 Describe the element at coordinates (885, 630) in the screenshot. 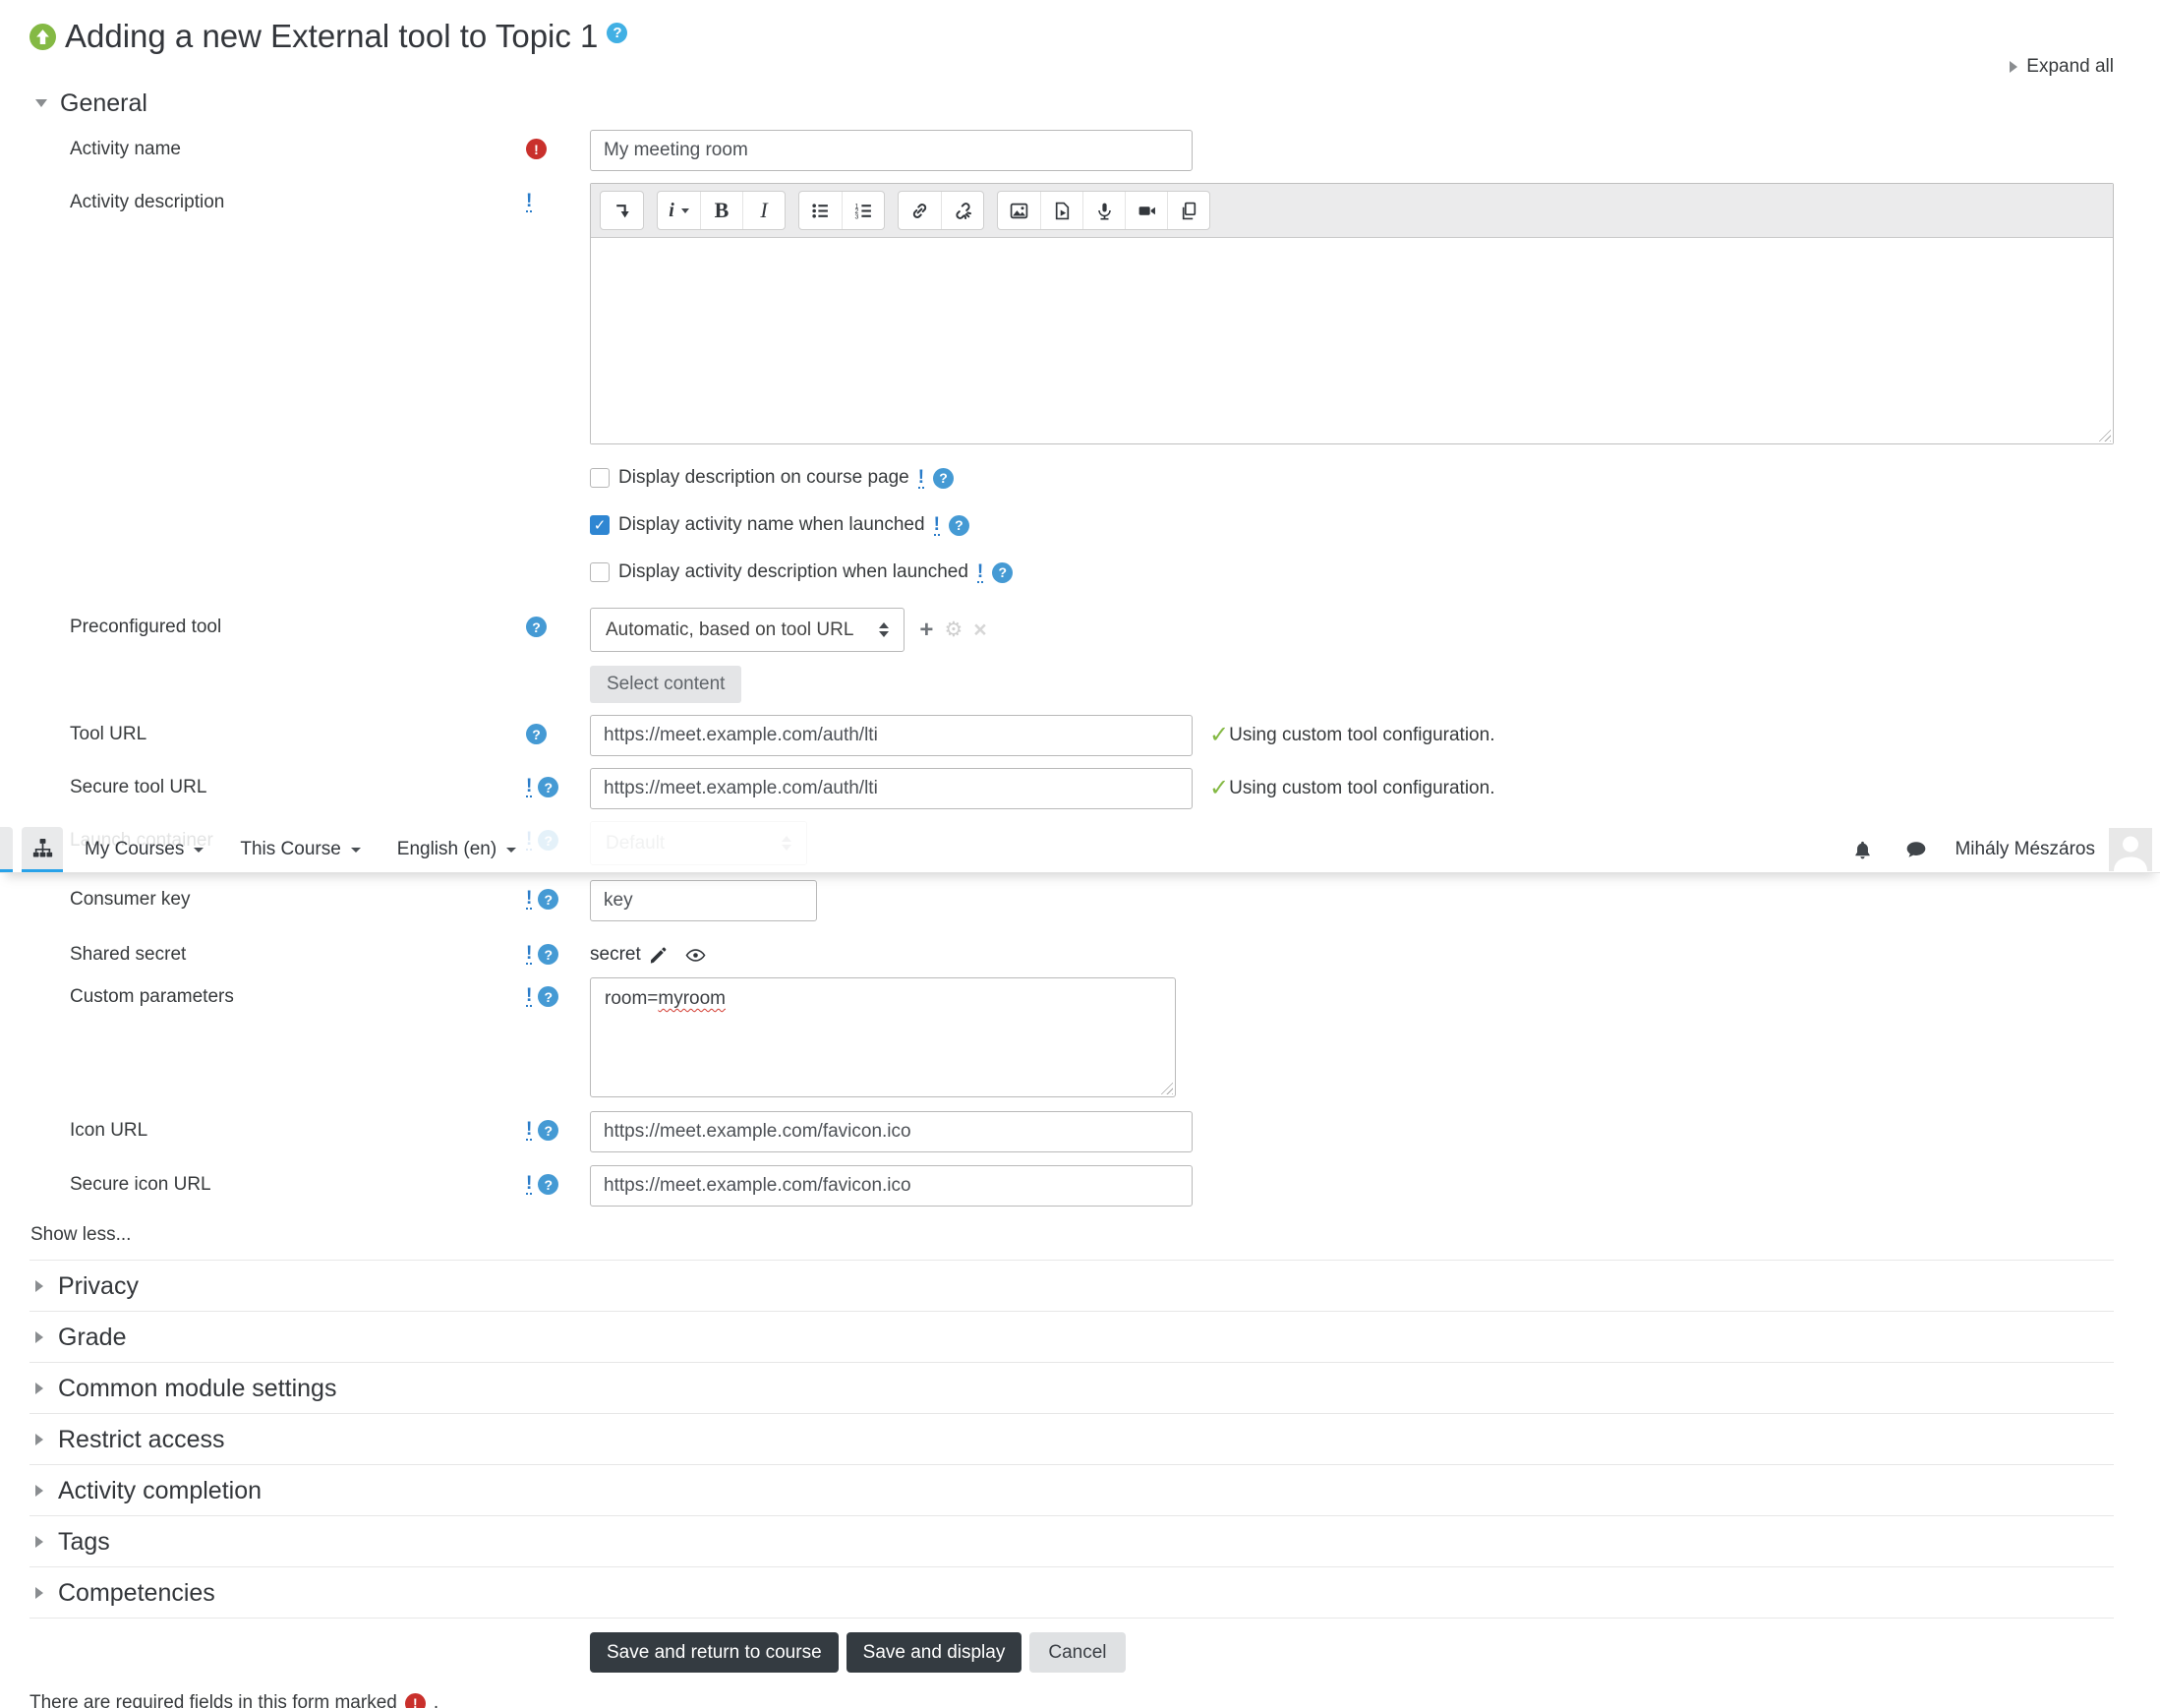

I see `select-arrows-icon` at that location.